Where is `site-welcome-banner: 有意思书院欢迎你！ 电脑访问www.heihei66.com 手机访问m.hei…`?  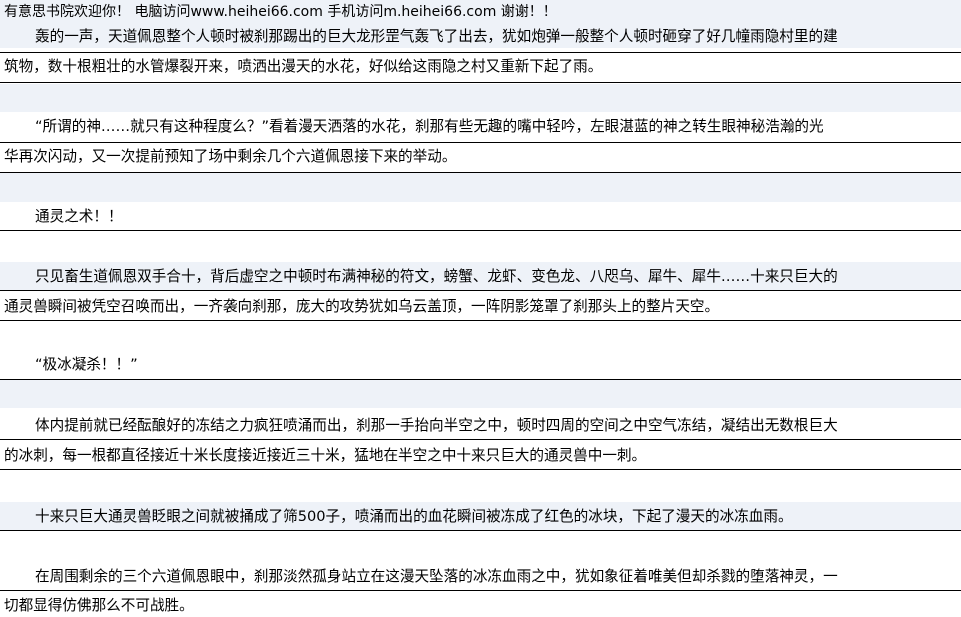
site-welcome-banner: 有意思书院欢迎你！ 电脑访问www.heihei66.com 手机访问m.hei… is located at coordinates (480, 12).